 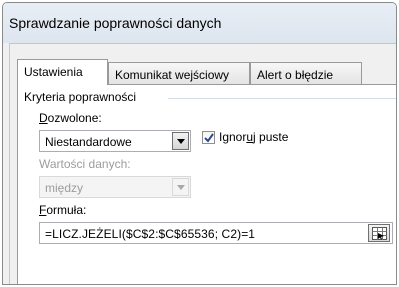 I want to click on formula-label-text: ormuła:, so click(x=66, y=210).